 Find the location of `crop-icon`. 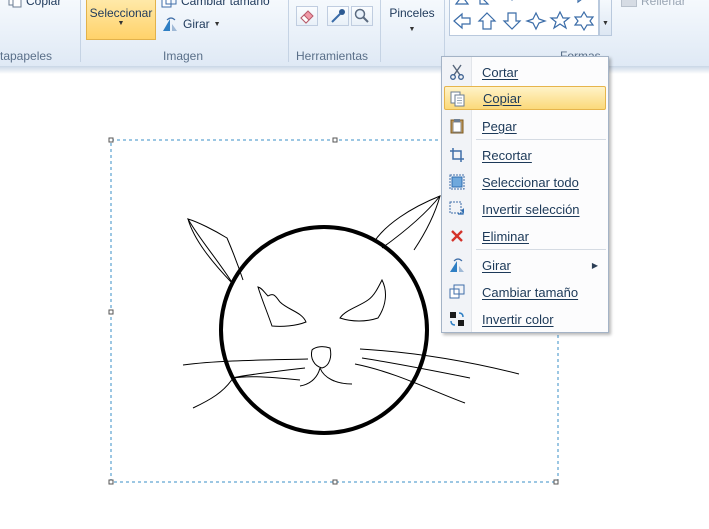

crop-icon is located at coordinates (457, 155).